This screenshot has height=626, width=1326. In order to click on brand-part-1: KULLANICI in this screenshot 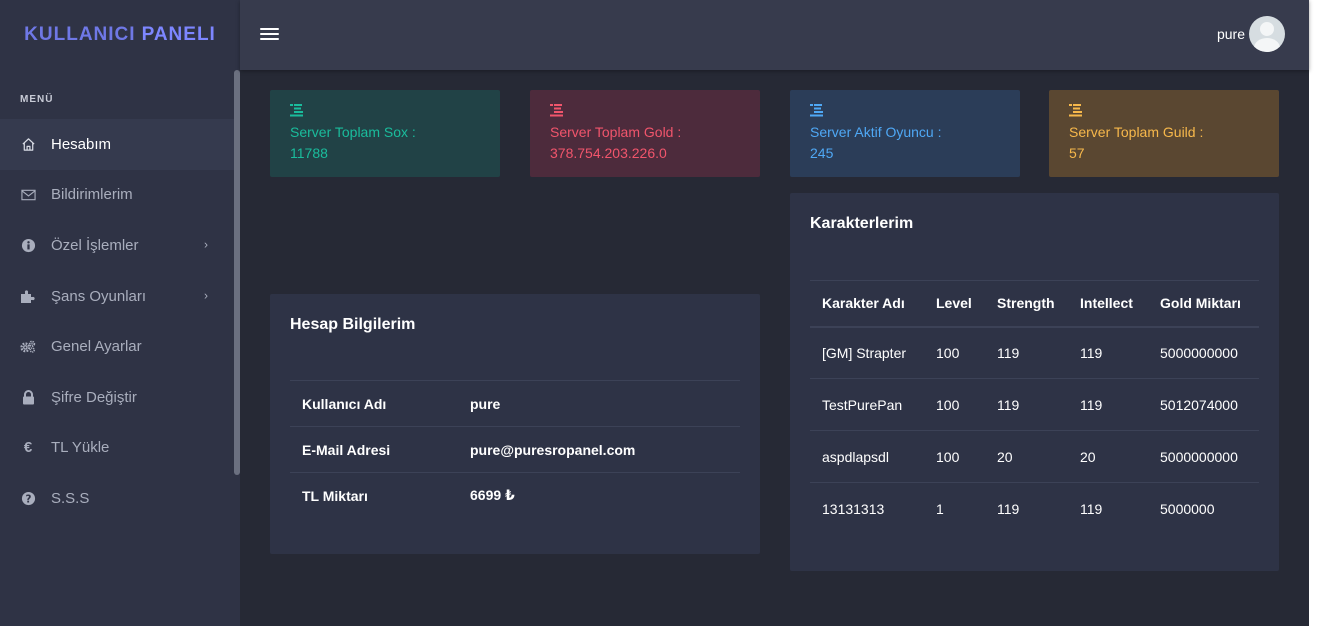, I will do `click(80, 34)`.